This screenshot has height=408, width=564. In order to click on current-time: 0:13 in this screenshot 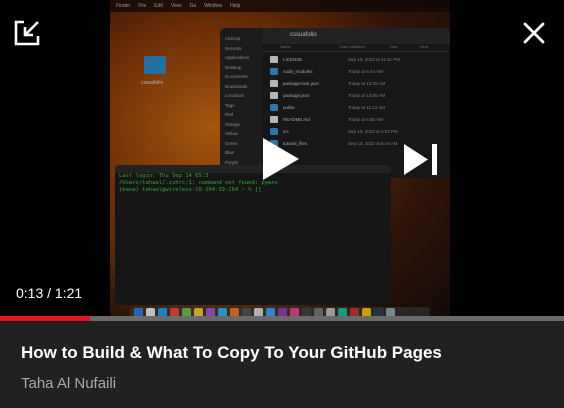, I will do `click(30, 293)`.